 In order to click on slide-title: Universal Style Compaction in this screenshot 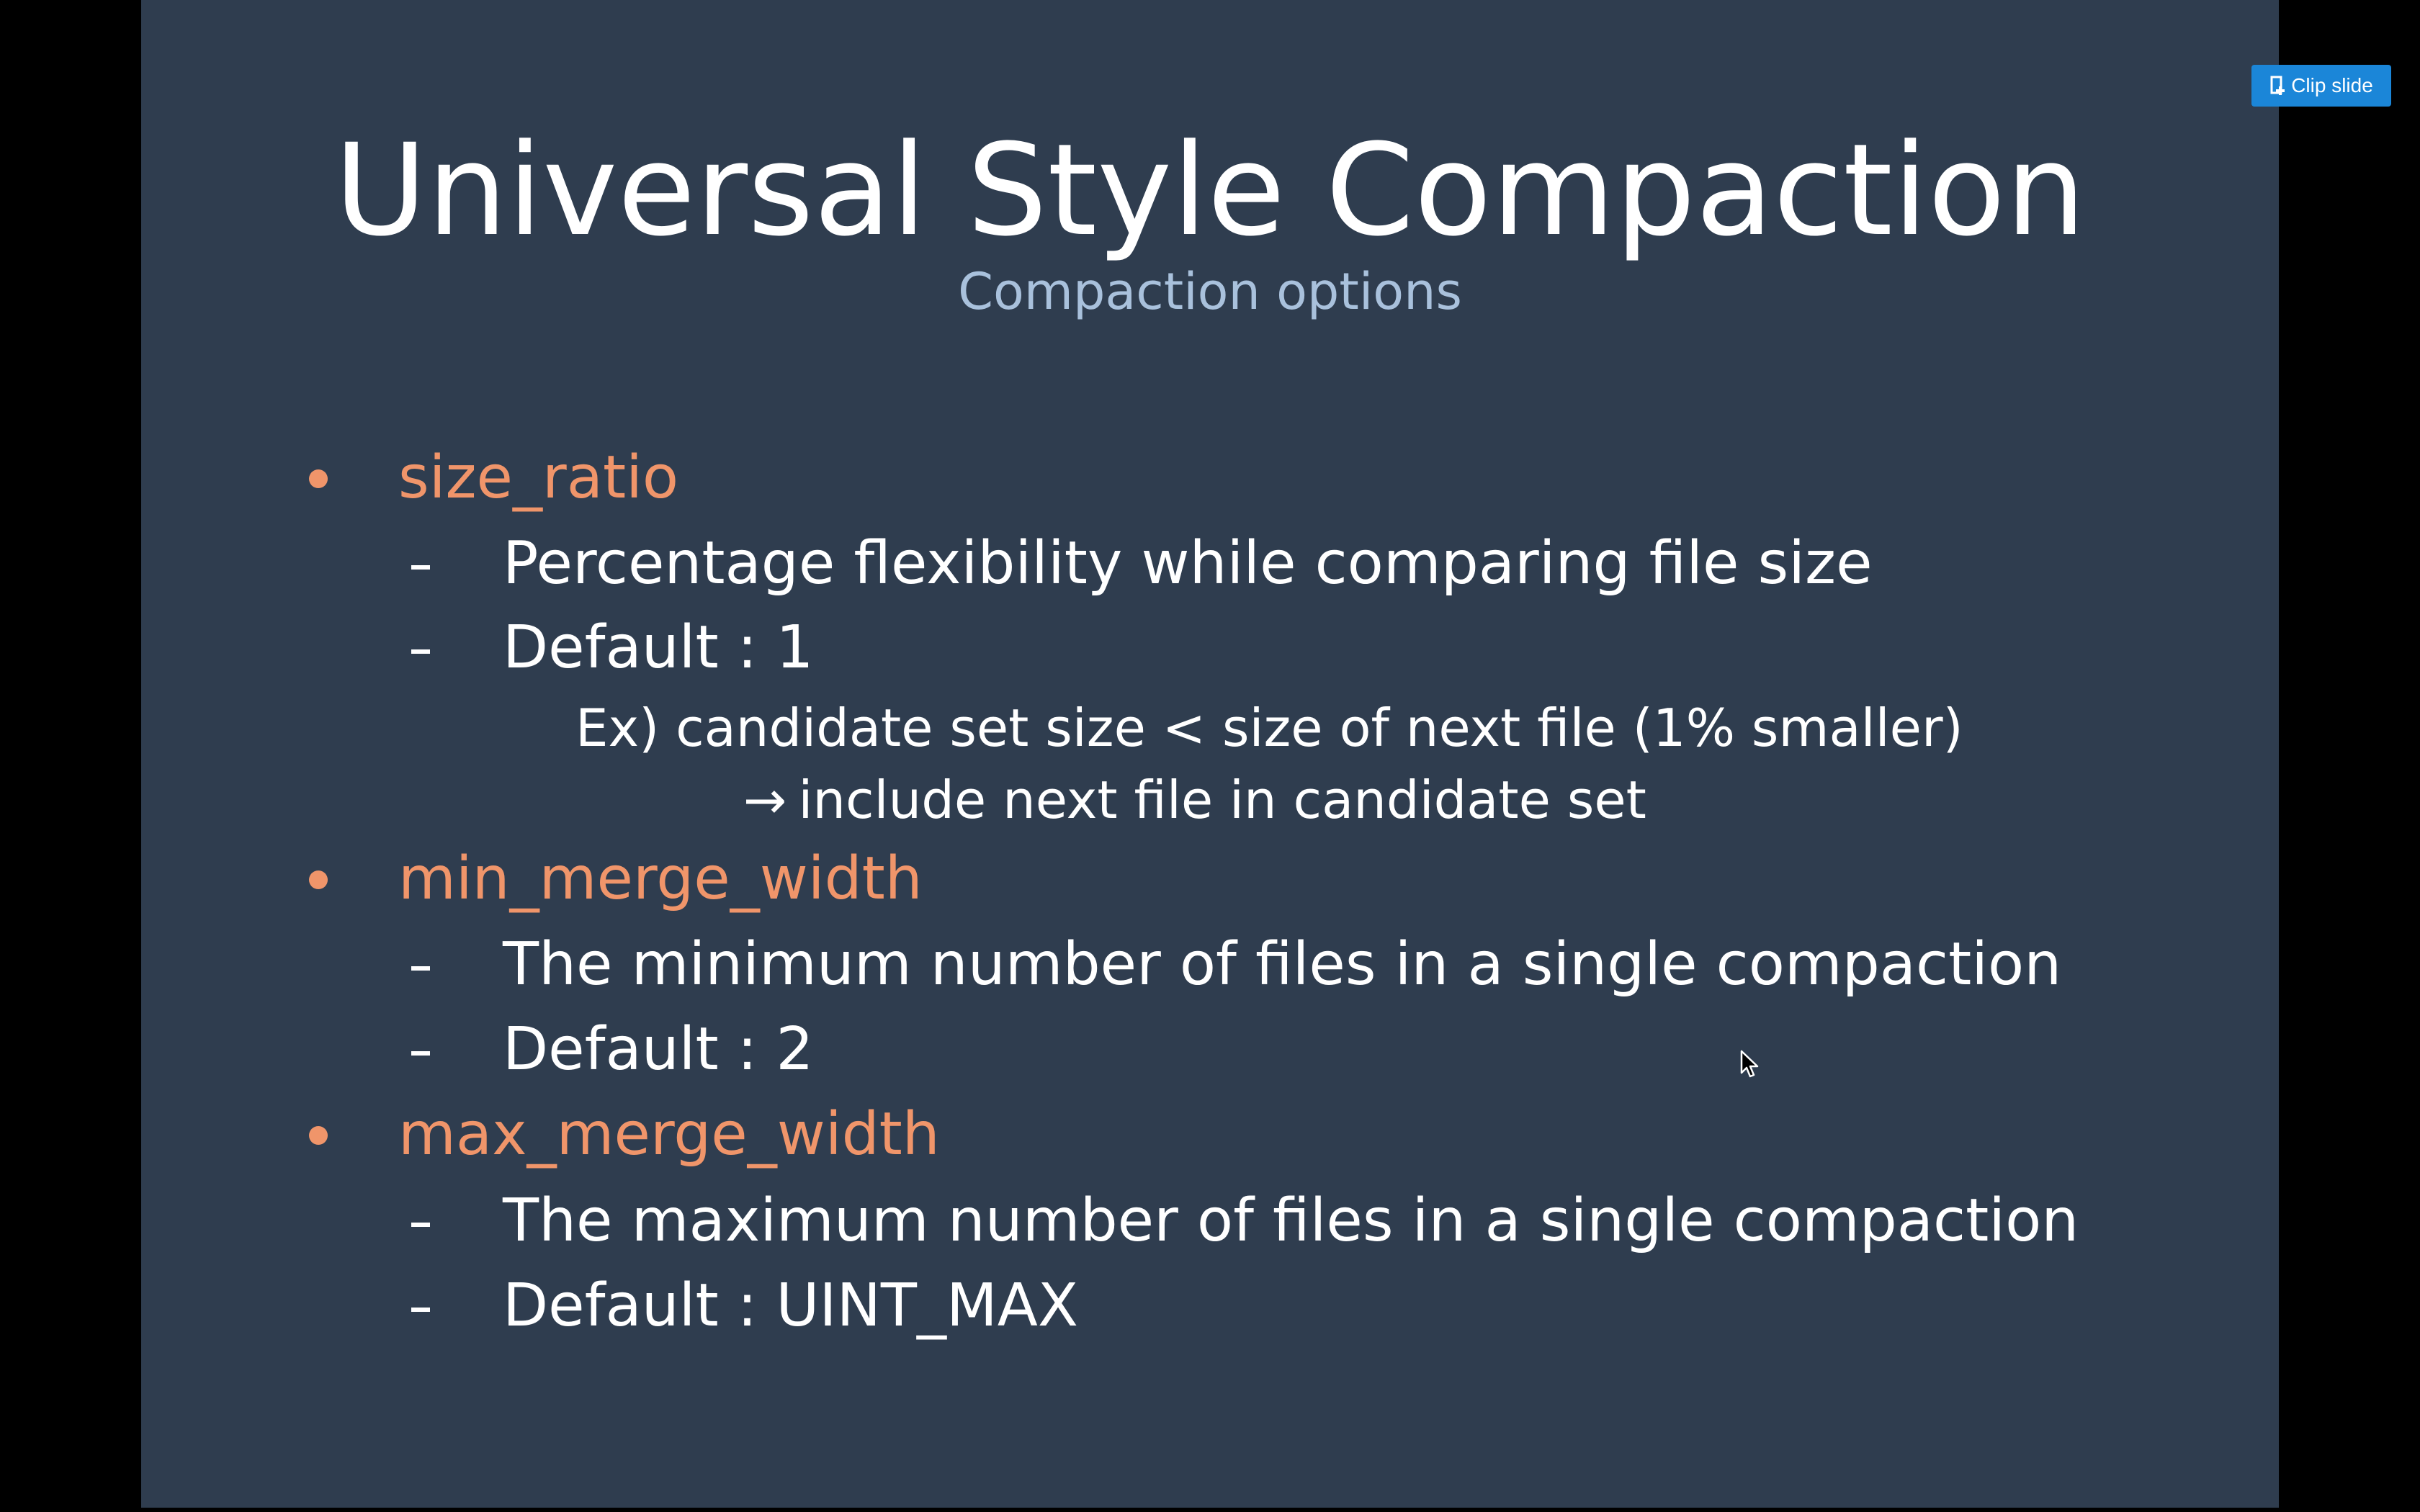, I will do `click(1210, 190)`.